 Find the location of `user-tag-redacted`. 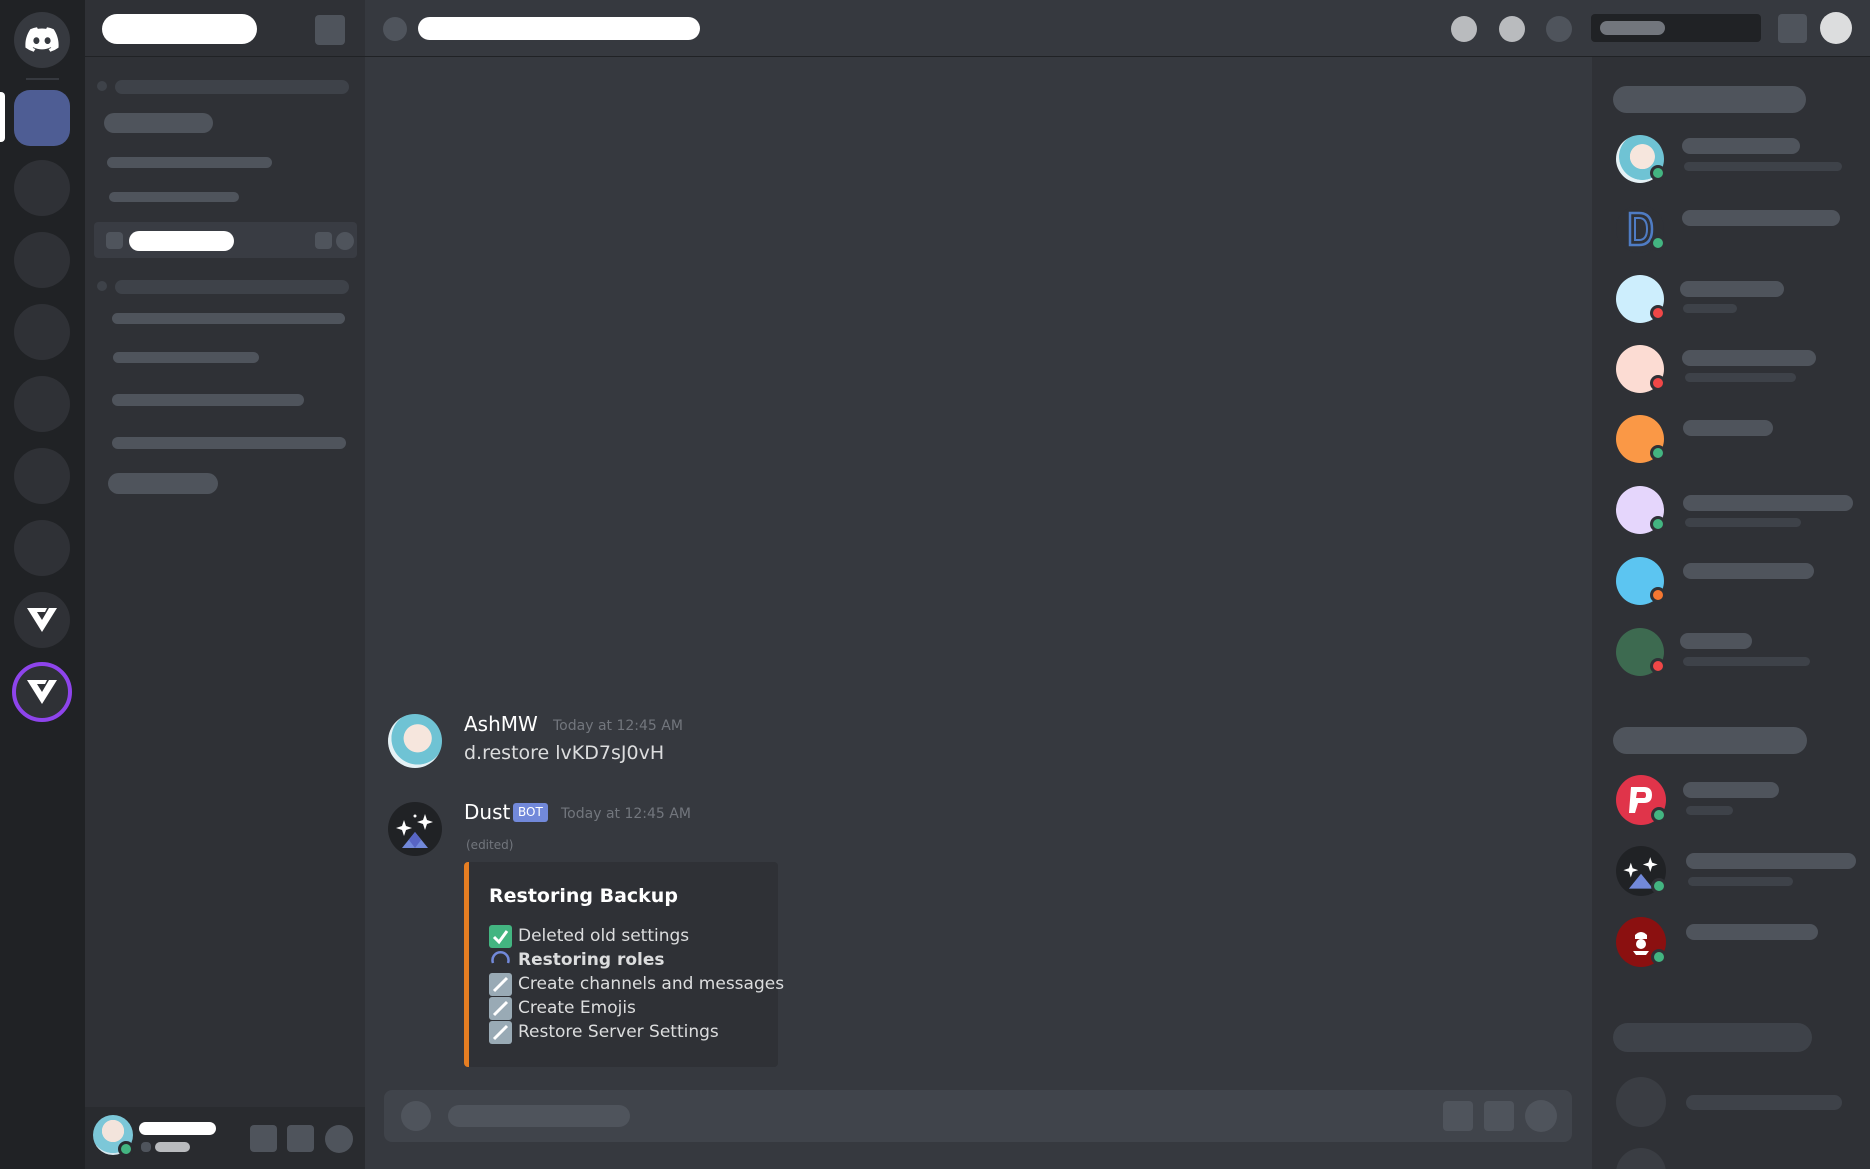

user-tag-redacted is located at coordinates (172, 1147).